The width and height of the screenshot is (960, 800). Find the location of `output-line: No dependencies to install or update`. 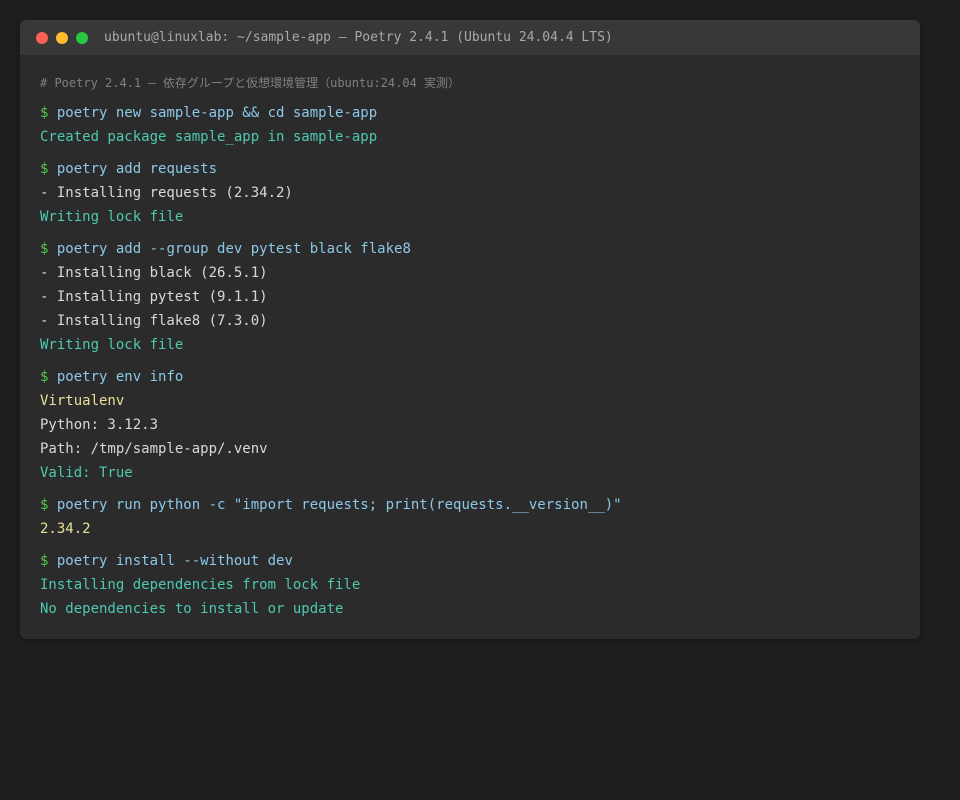

output-line: No dependencies to install or update is located at coordinates (192, 609).